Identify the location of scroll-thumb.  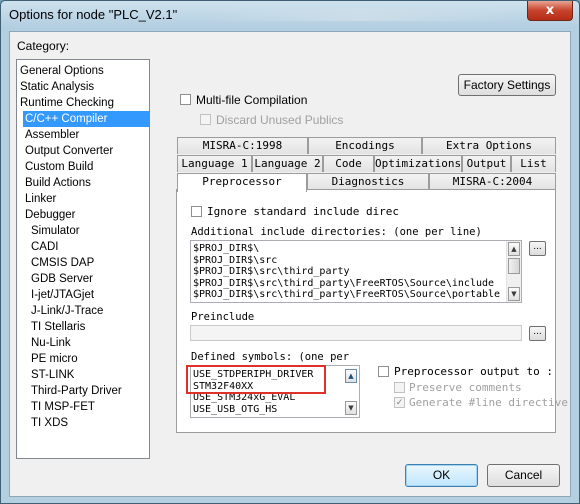
(514, 266).